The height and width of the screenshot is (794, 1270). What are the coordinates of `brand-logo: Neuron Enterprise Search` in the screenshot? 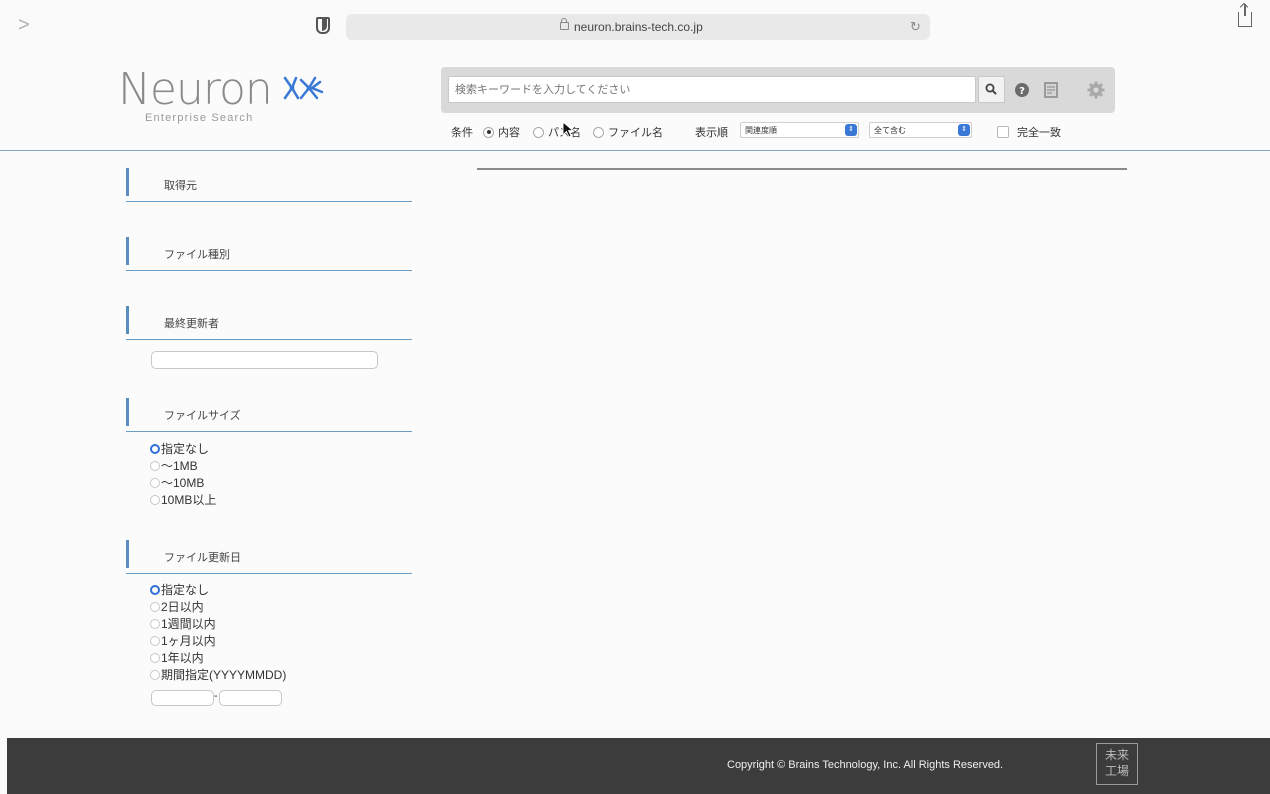 It's located at (243, 97).